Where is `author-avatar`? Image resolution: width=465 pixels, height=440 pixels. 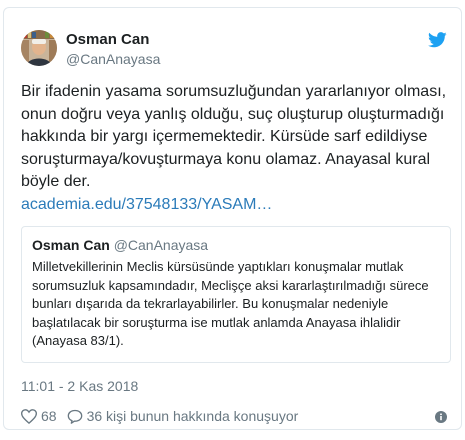
author-avatar is located at coordinates (39, 48).